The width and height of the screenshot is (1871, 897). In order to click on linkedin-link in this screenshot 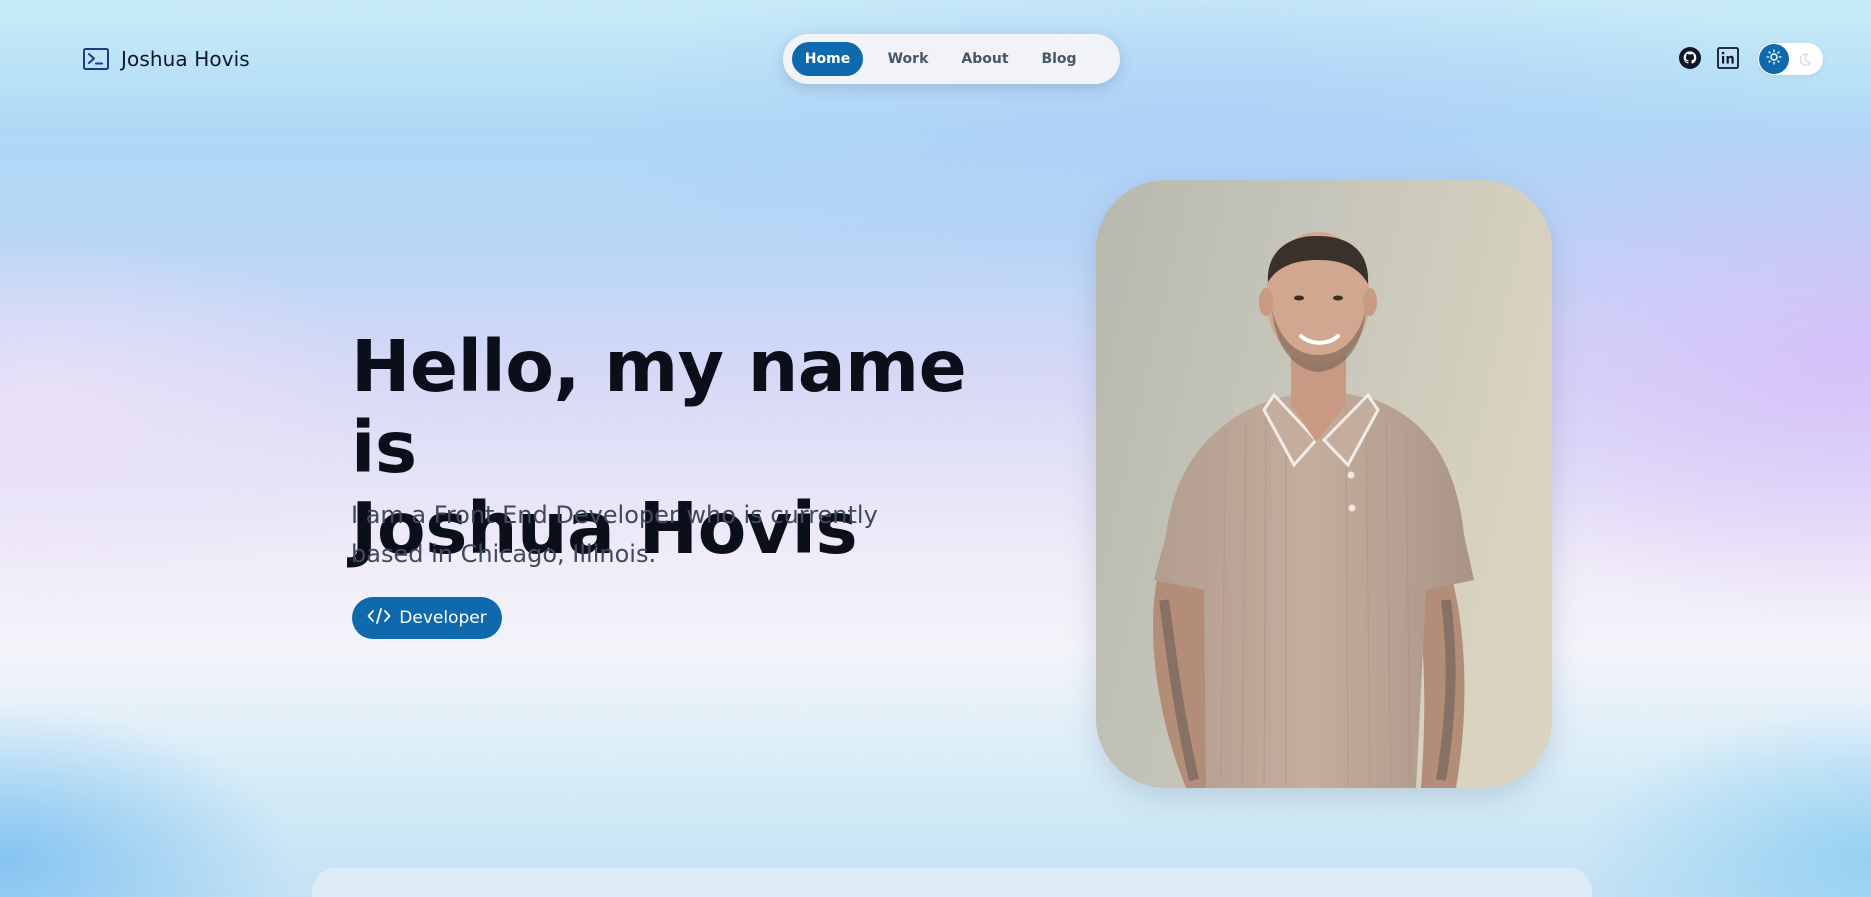, I will do `click(1728, 58)`.